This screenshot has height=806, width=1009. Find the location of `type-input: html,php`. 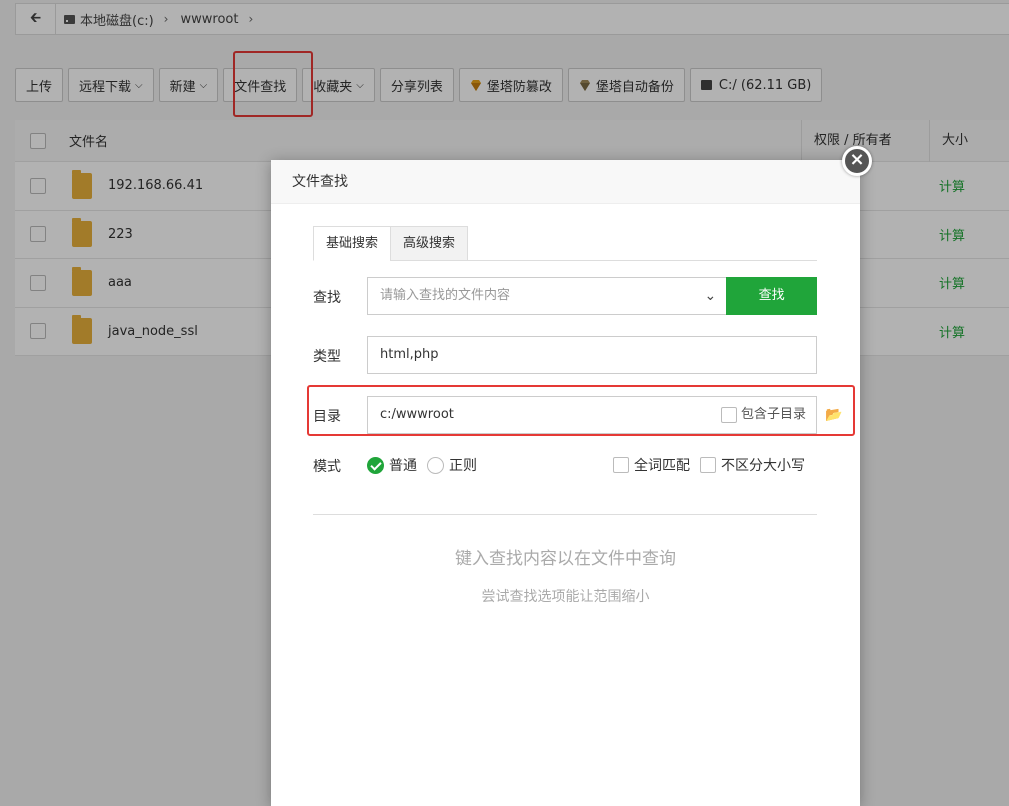

type-input: html,php is located at coordinates (592, 355).